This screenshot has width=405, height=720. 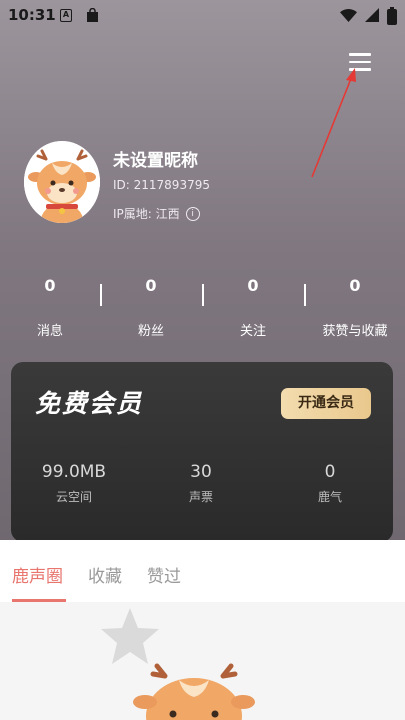 I want to click on nickname: 未设置昵称, so click(x=155, y=158).